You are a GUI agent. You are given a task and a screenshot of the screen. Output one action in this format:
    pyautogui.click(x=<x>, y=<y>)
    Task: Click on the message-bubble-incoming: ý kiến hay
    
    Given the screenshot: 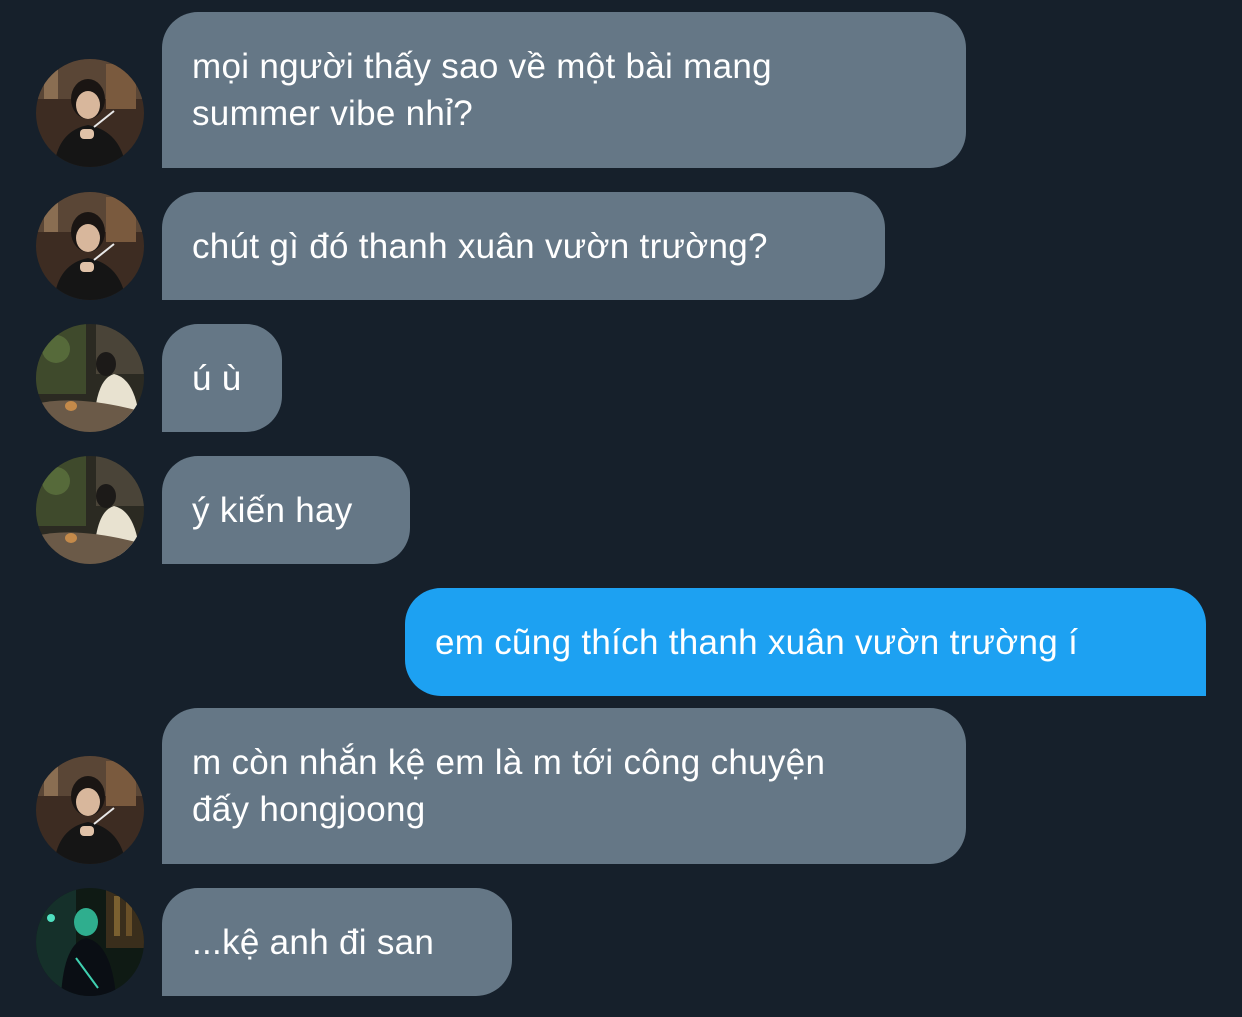 What is the action you would take?
    pyautogui.click(x=286, y=510)
    